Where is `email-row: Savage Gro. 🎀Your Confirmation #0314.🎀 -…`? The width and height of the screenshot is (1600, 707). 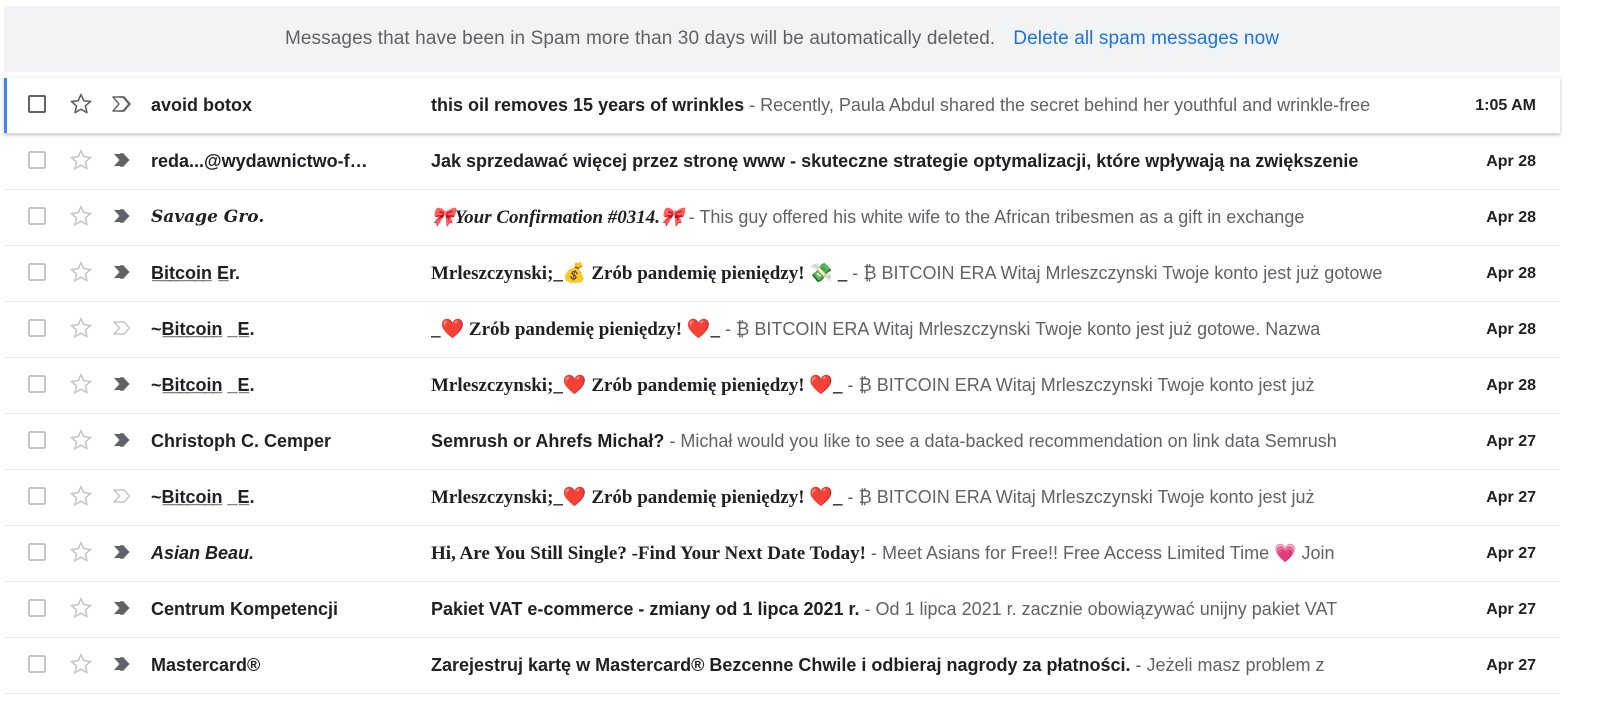
email-row: Savage Gro. 🎀Your Confirmation #0314.🎀 -… is located at coordinates (782, 218).